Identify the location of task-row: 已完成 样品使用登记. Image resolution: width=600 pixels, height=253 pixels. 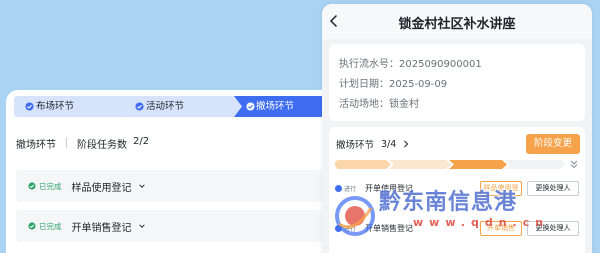
(176, 186).